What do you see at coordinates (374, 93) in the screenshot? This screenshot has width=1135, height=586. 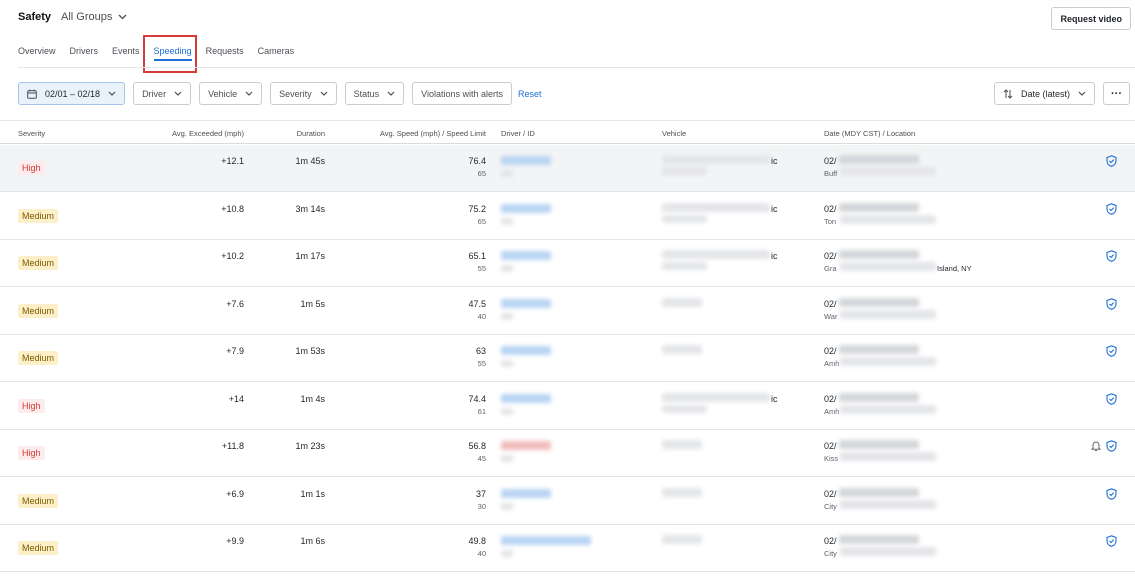 I see `status-filter: Status` at bounding box center [374, 93].